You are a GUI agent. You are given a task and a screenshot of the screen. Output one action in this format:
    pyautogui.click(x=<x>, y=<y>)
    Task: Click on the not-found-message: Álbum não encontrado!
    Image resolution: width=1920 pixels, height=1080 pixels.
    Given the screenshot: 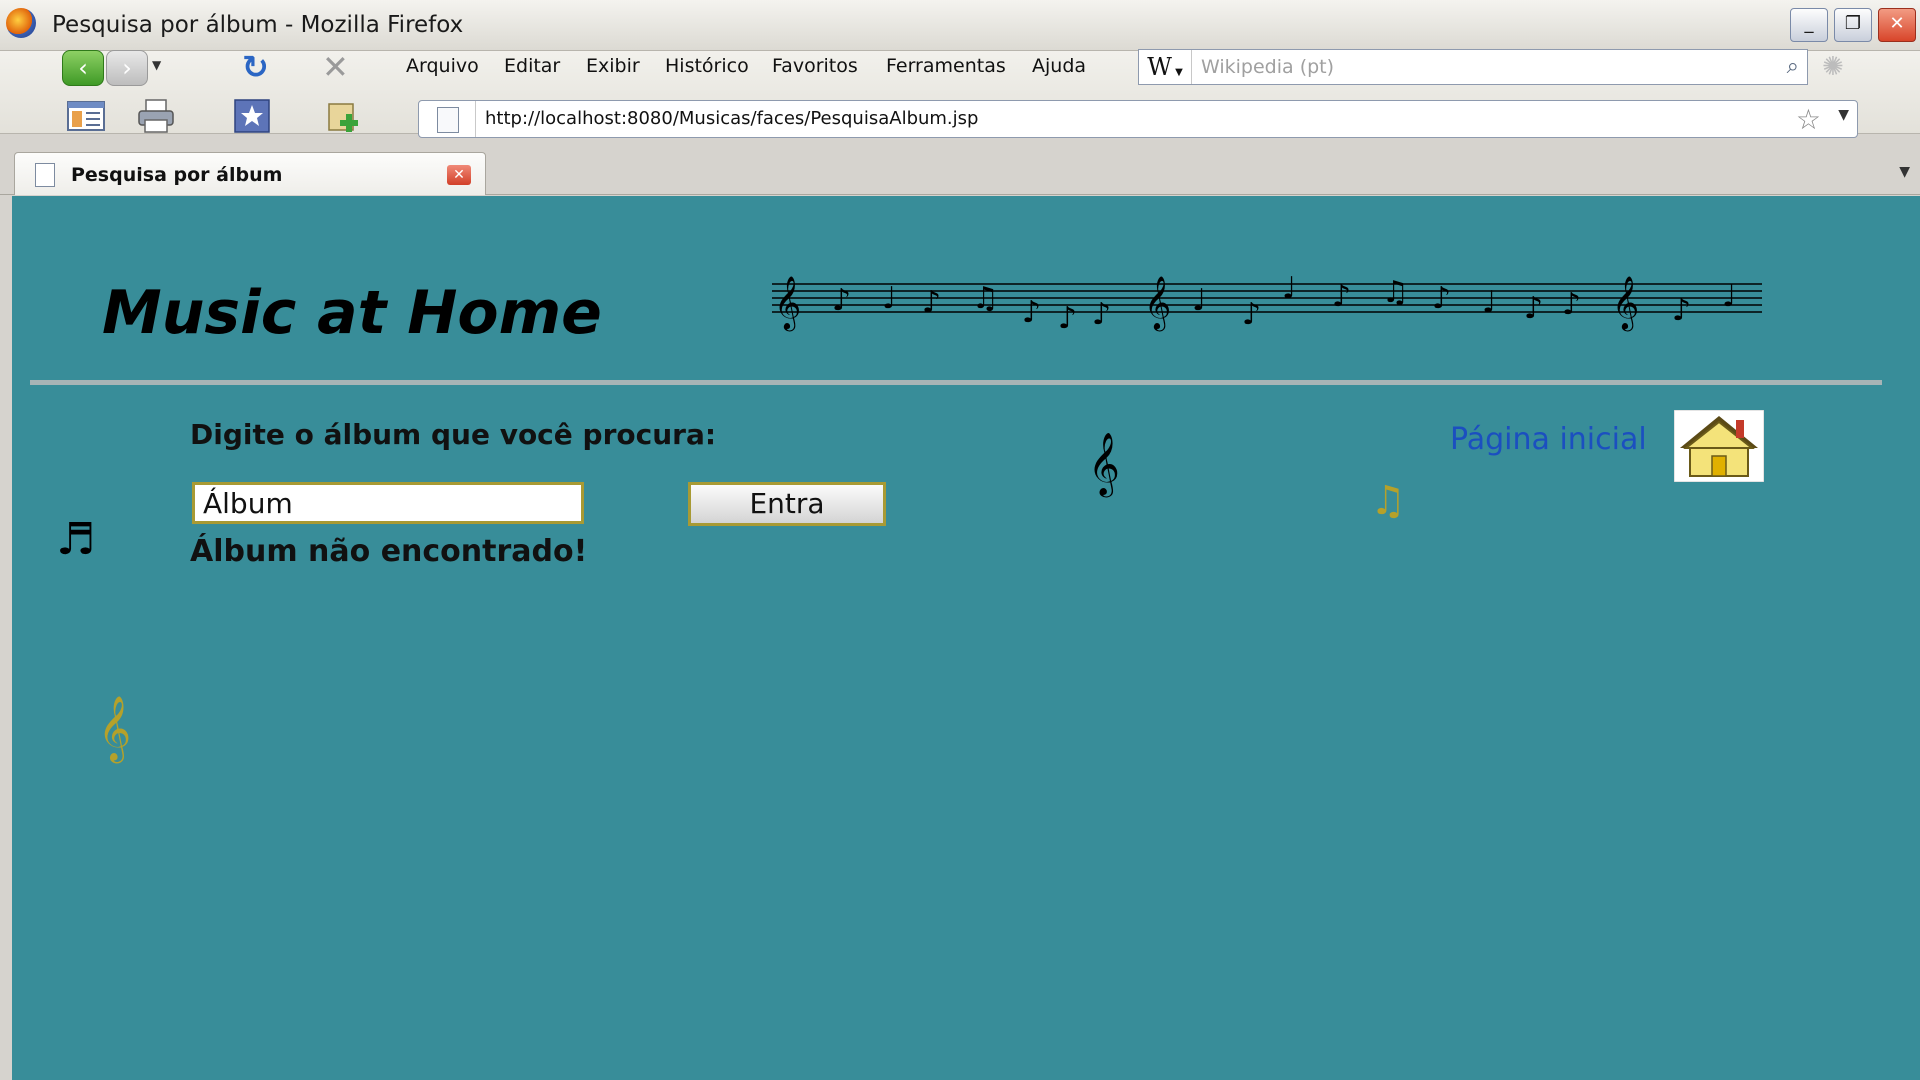 What is the action you would take?
    pyautogui.click(x=389, y=551)
    